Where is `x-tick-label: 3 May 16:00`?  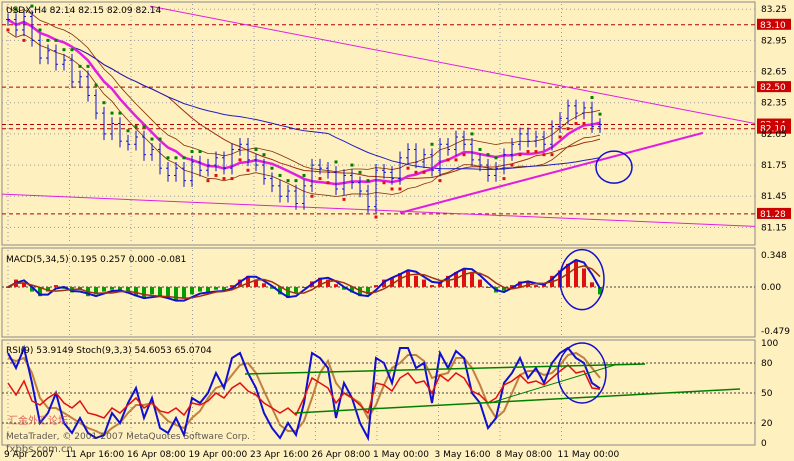
x-tick-label: 3 May 16:00 is located at coordinates (463, 455).